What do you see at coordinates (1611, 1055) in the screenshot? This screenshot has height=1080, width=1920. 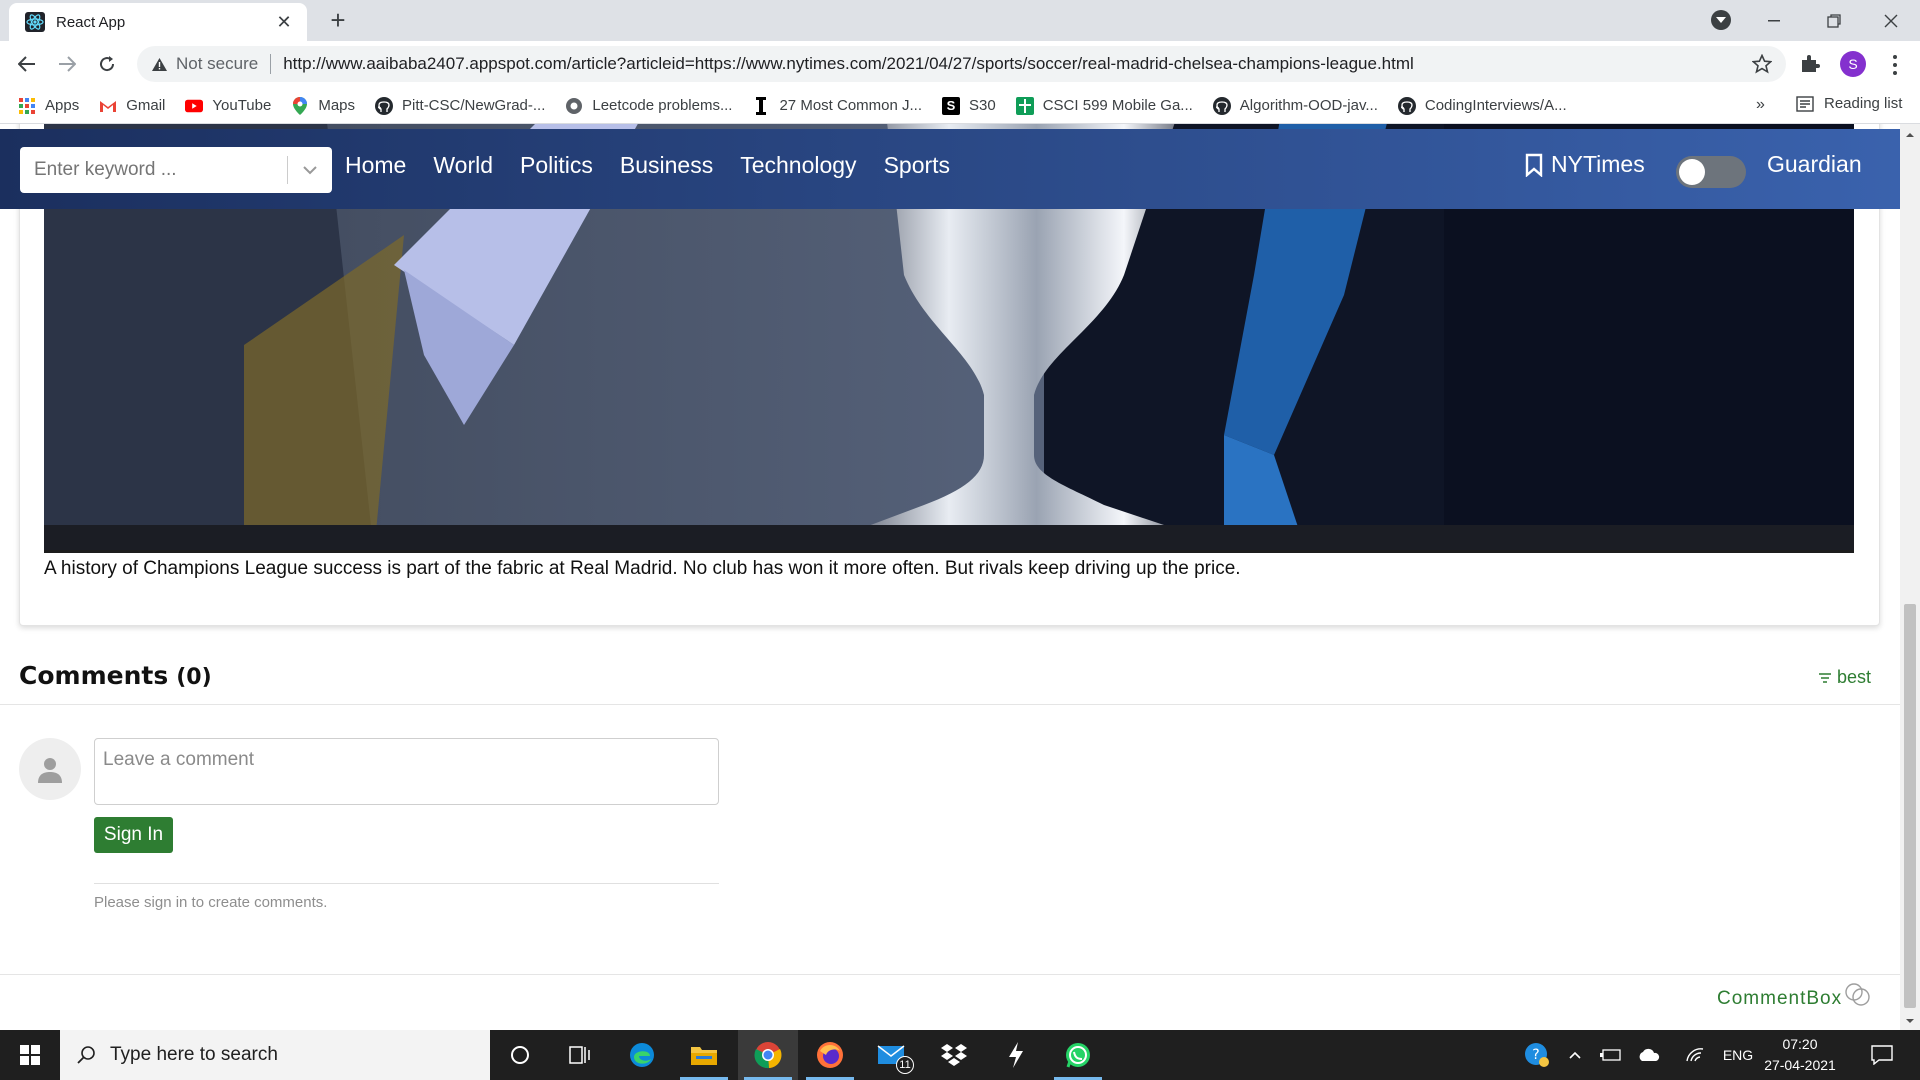 I see `battery-icon` at bounding box center [1611, 1055].